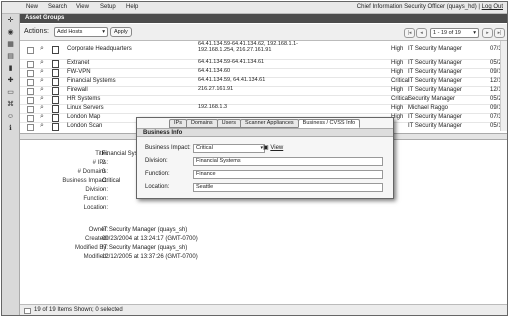  Describe the element at coordinates (263, 309) in the screenshot. I see `status-bar: 19 of 19 Items Shown; 0 selected` at that location.